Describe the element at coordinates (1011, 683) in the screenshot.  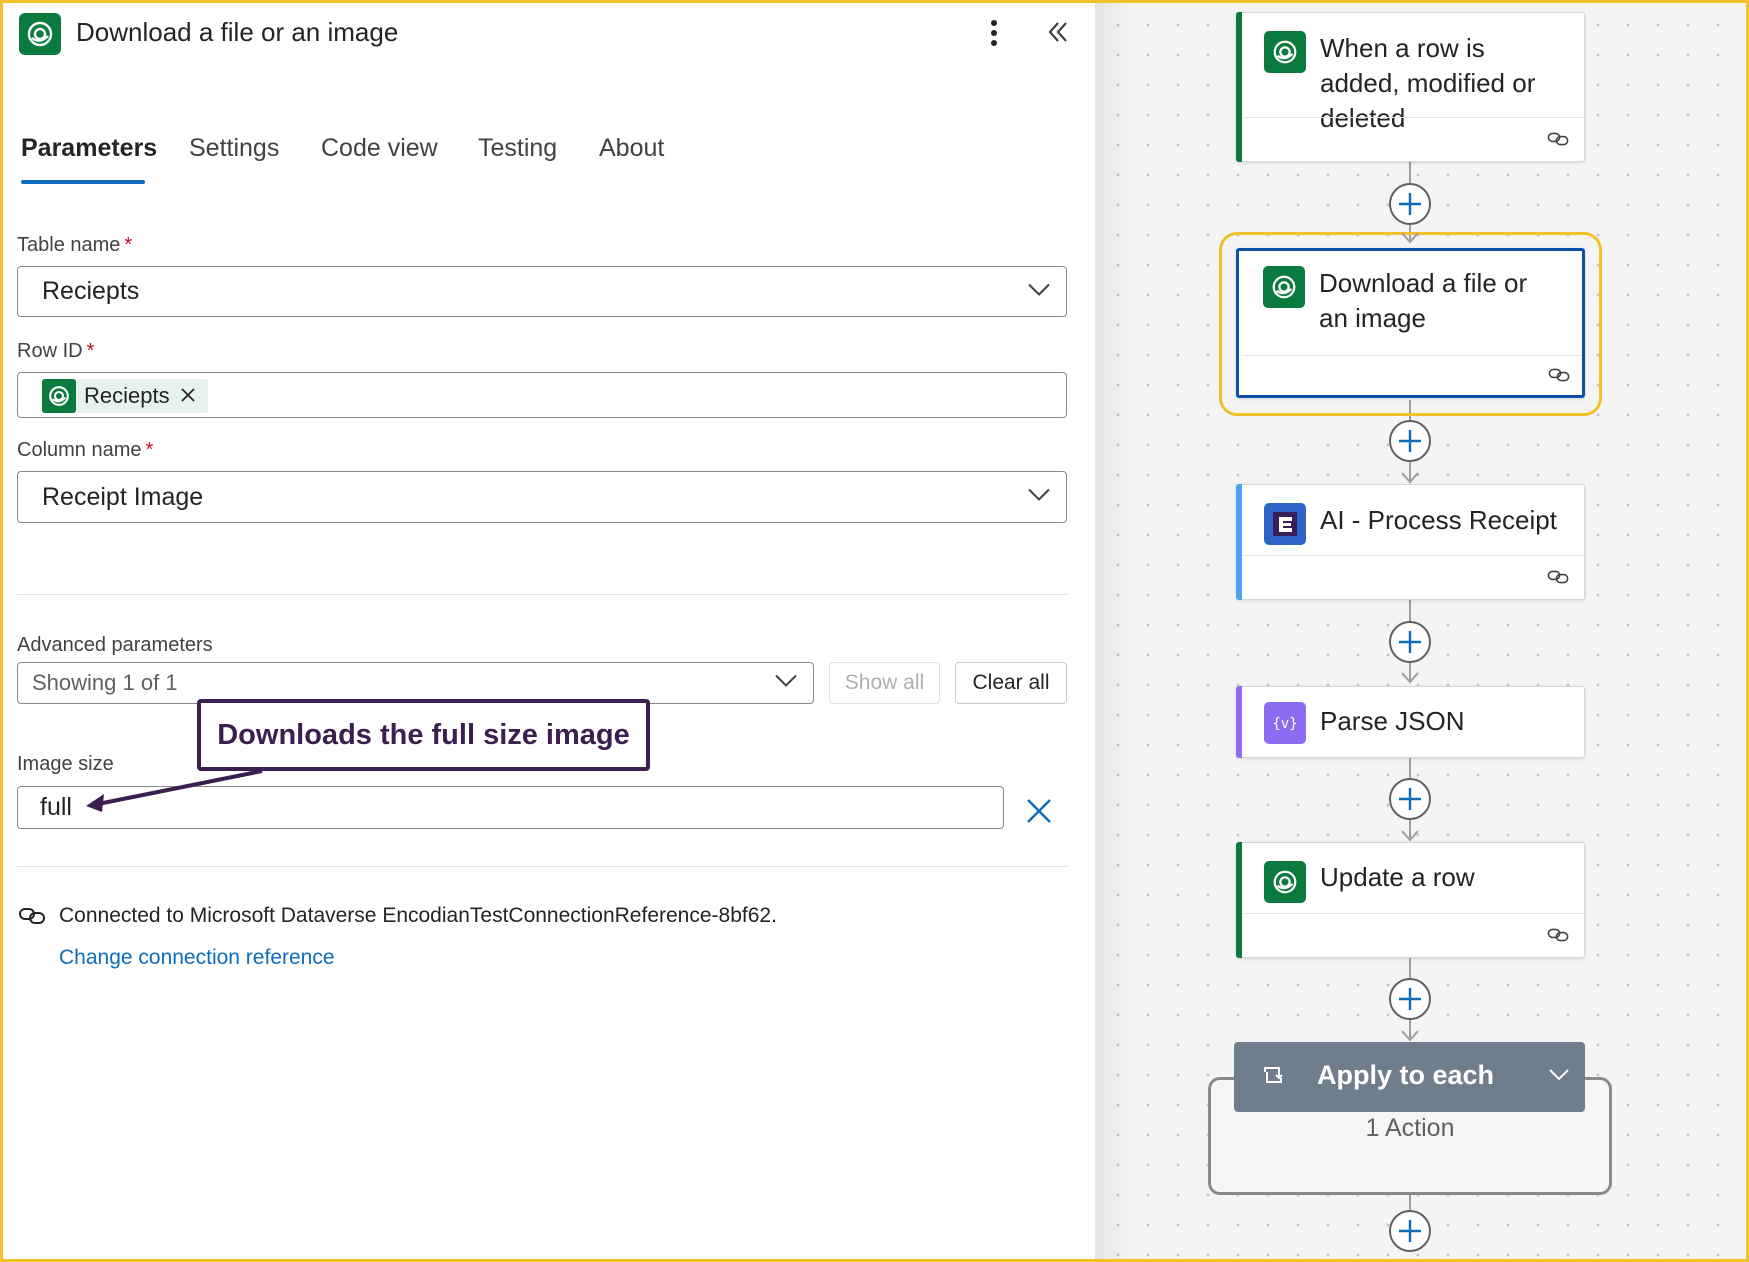
I see `clear-all-button: Clear all` at that location.